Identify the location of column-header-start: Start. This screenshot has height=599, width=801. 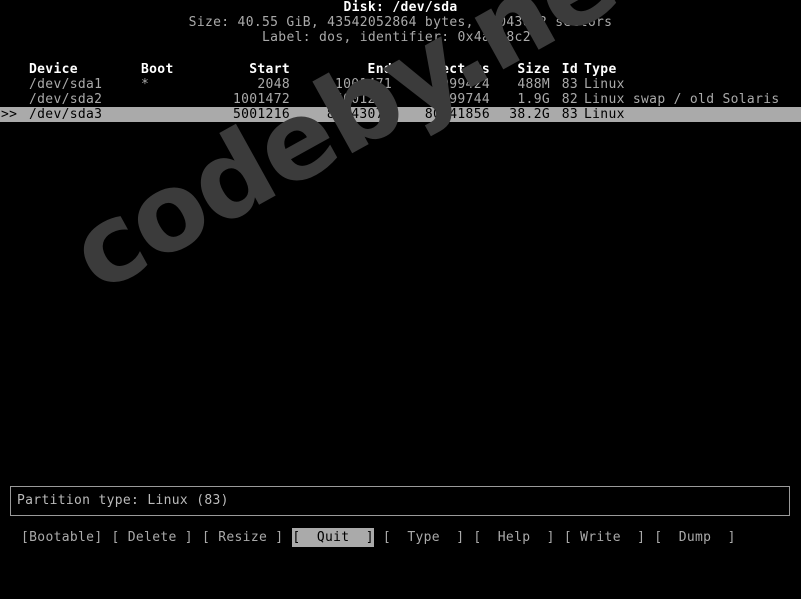
(269, 69).